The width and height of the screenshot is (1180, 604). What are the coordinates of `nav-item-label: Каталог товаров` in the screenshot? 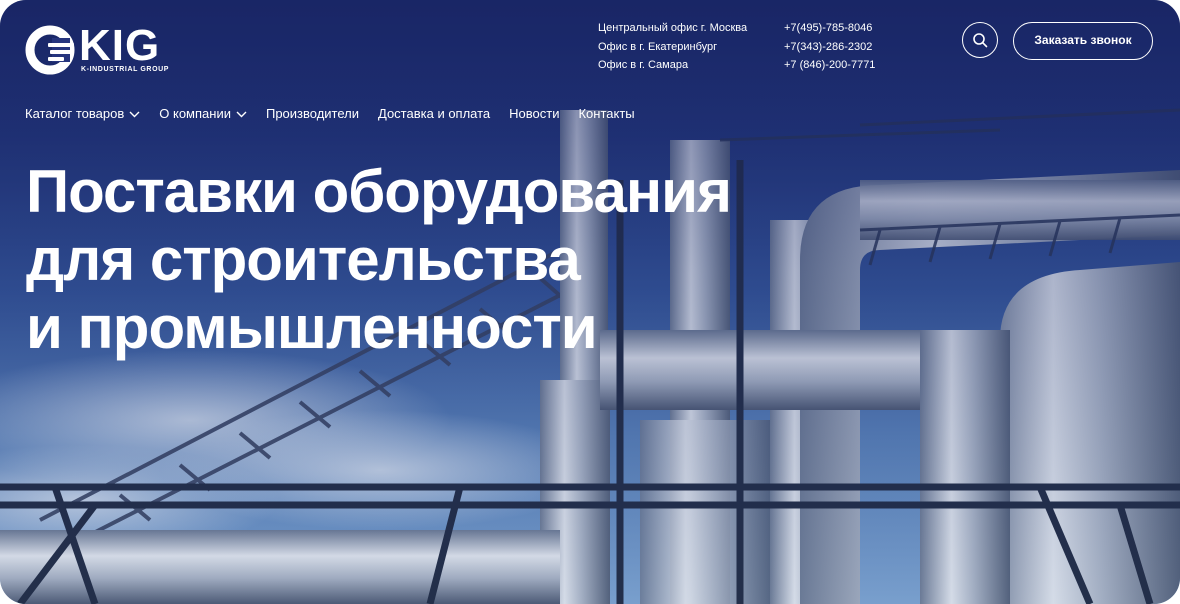 It's located at (75, 113).